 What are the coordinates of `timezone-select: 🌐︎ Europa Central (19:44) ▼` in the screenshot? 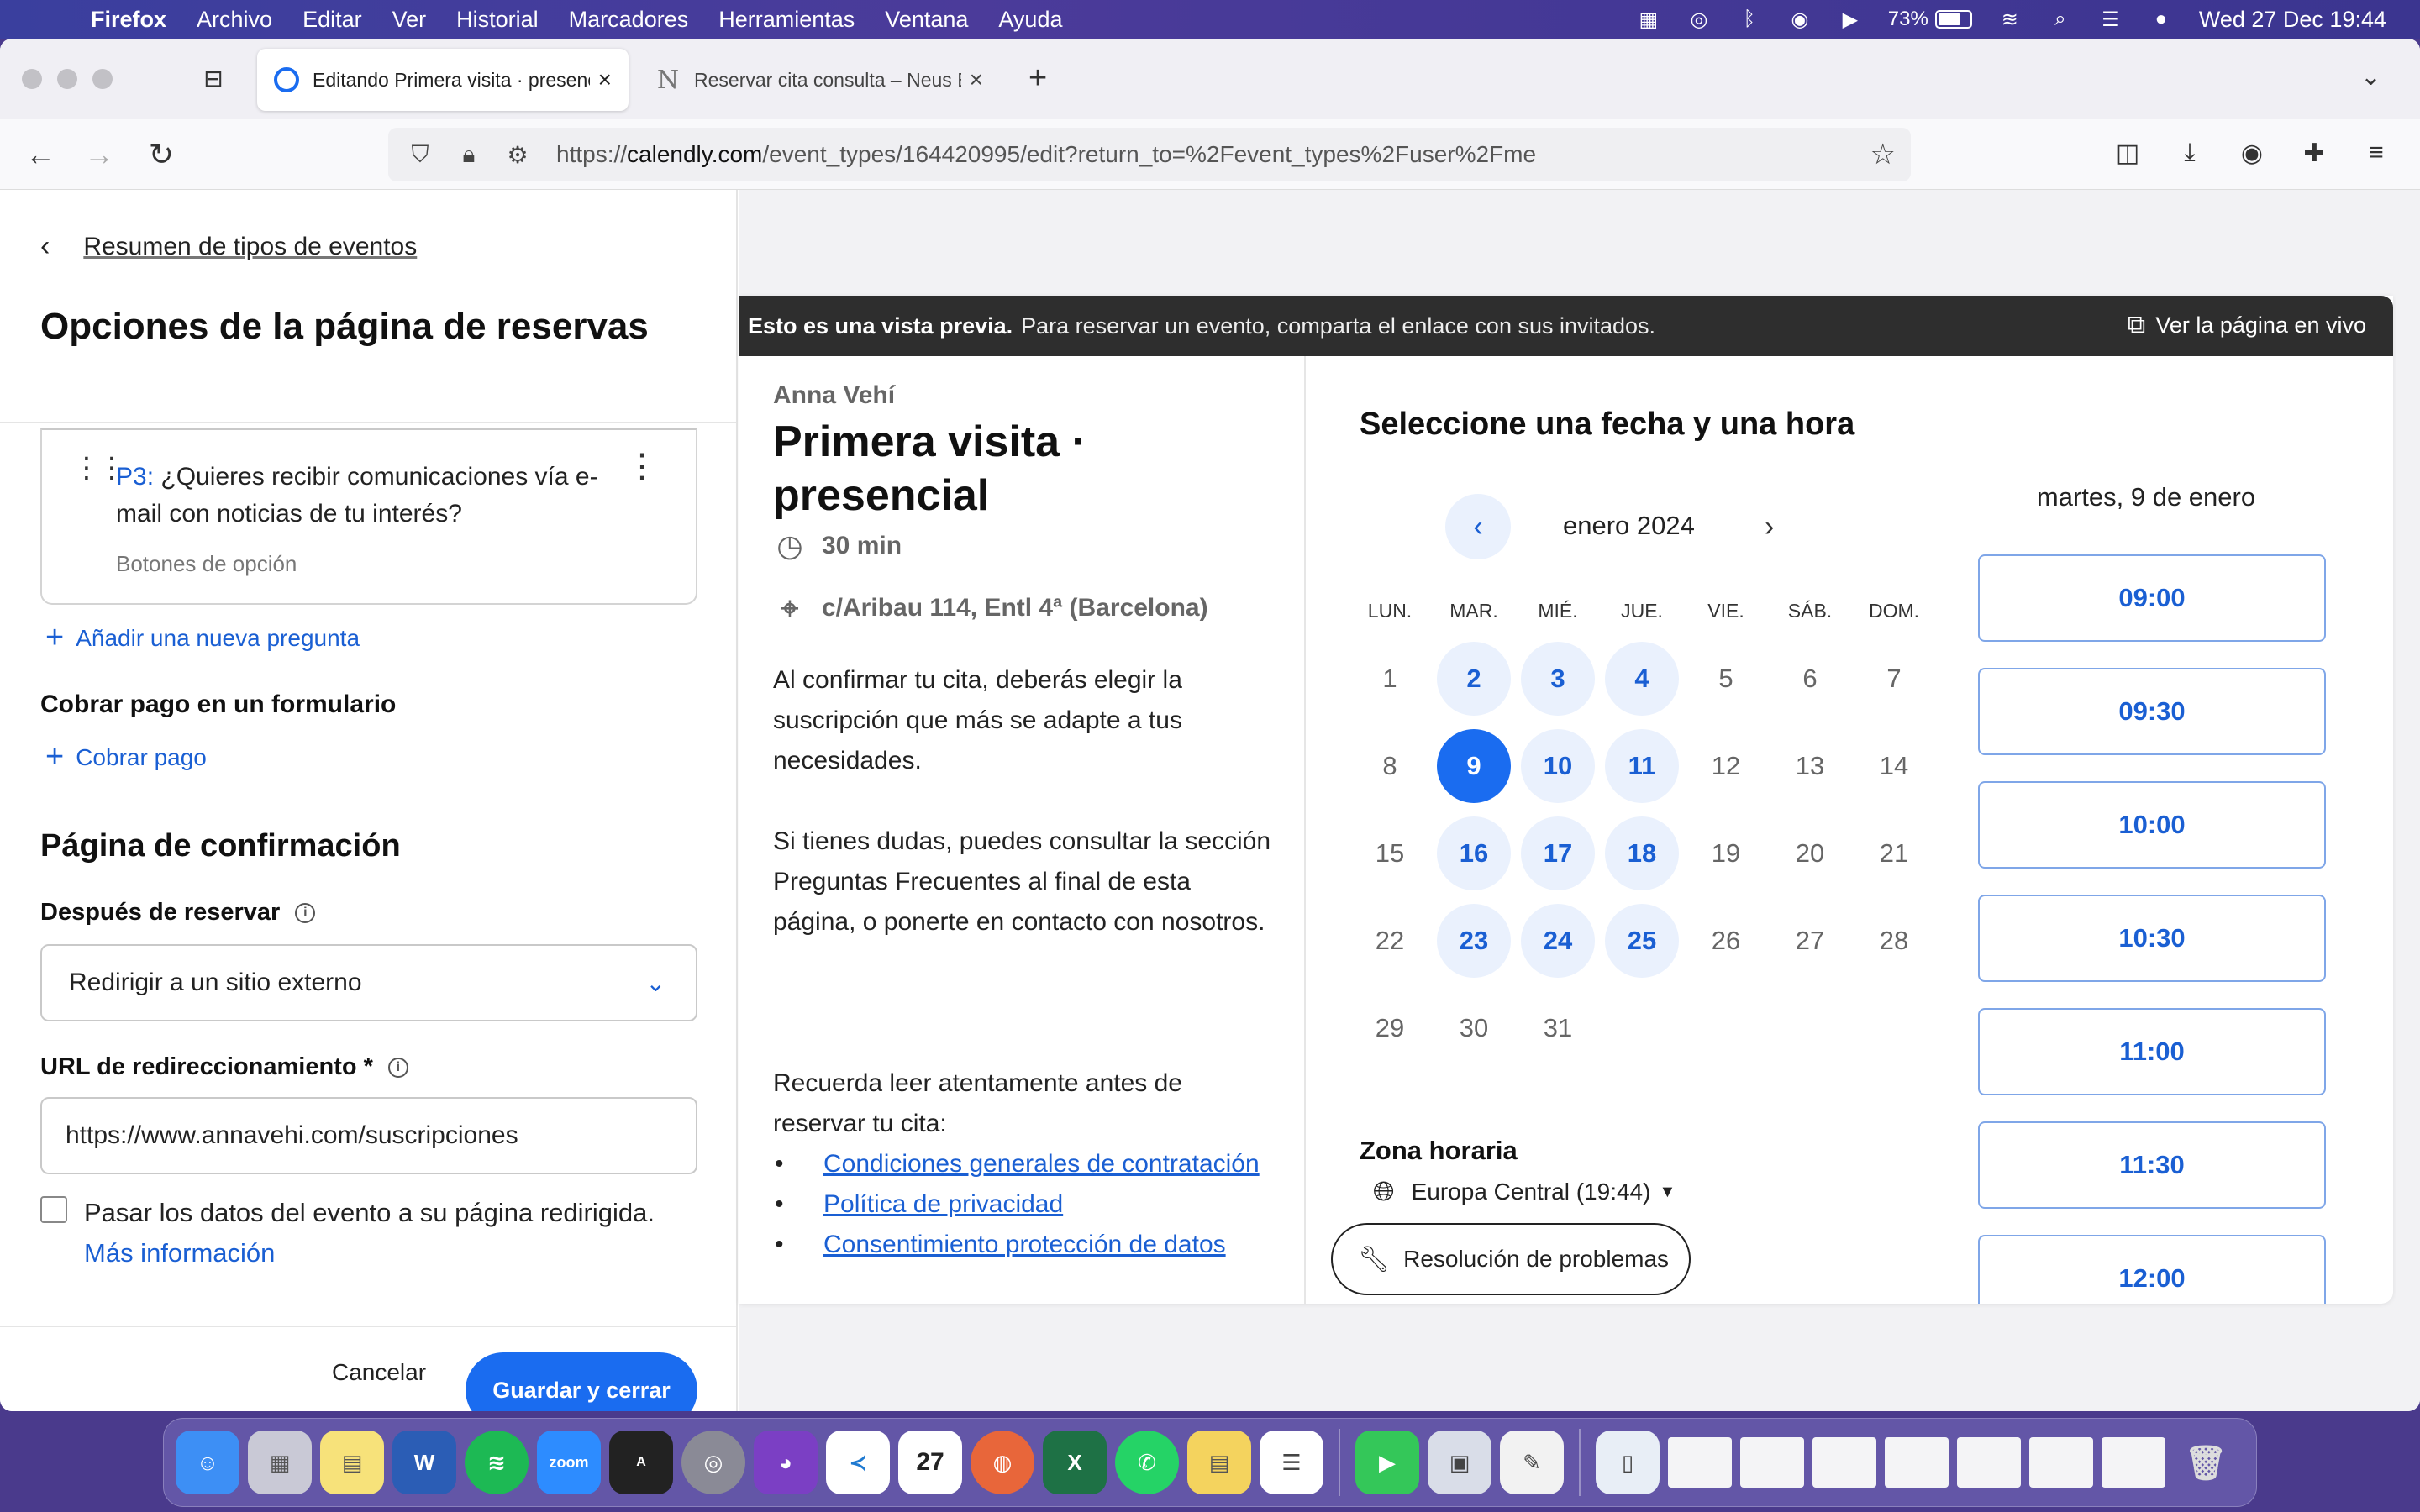 It's located at (1525, 1192).